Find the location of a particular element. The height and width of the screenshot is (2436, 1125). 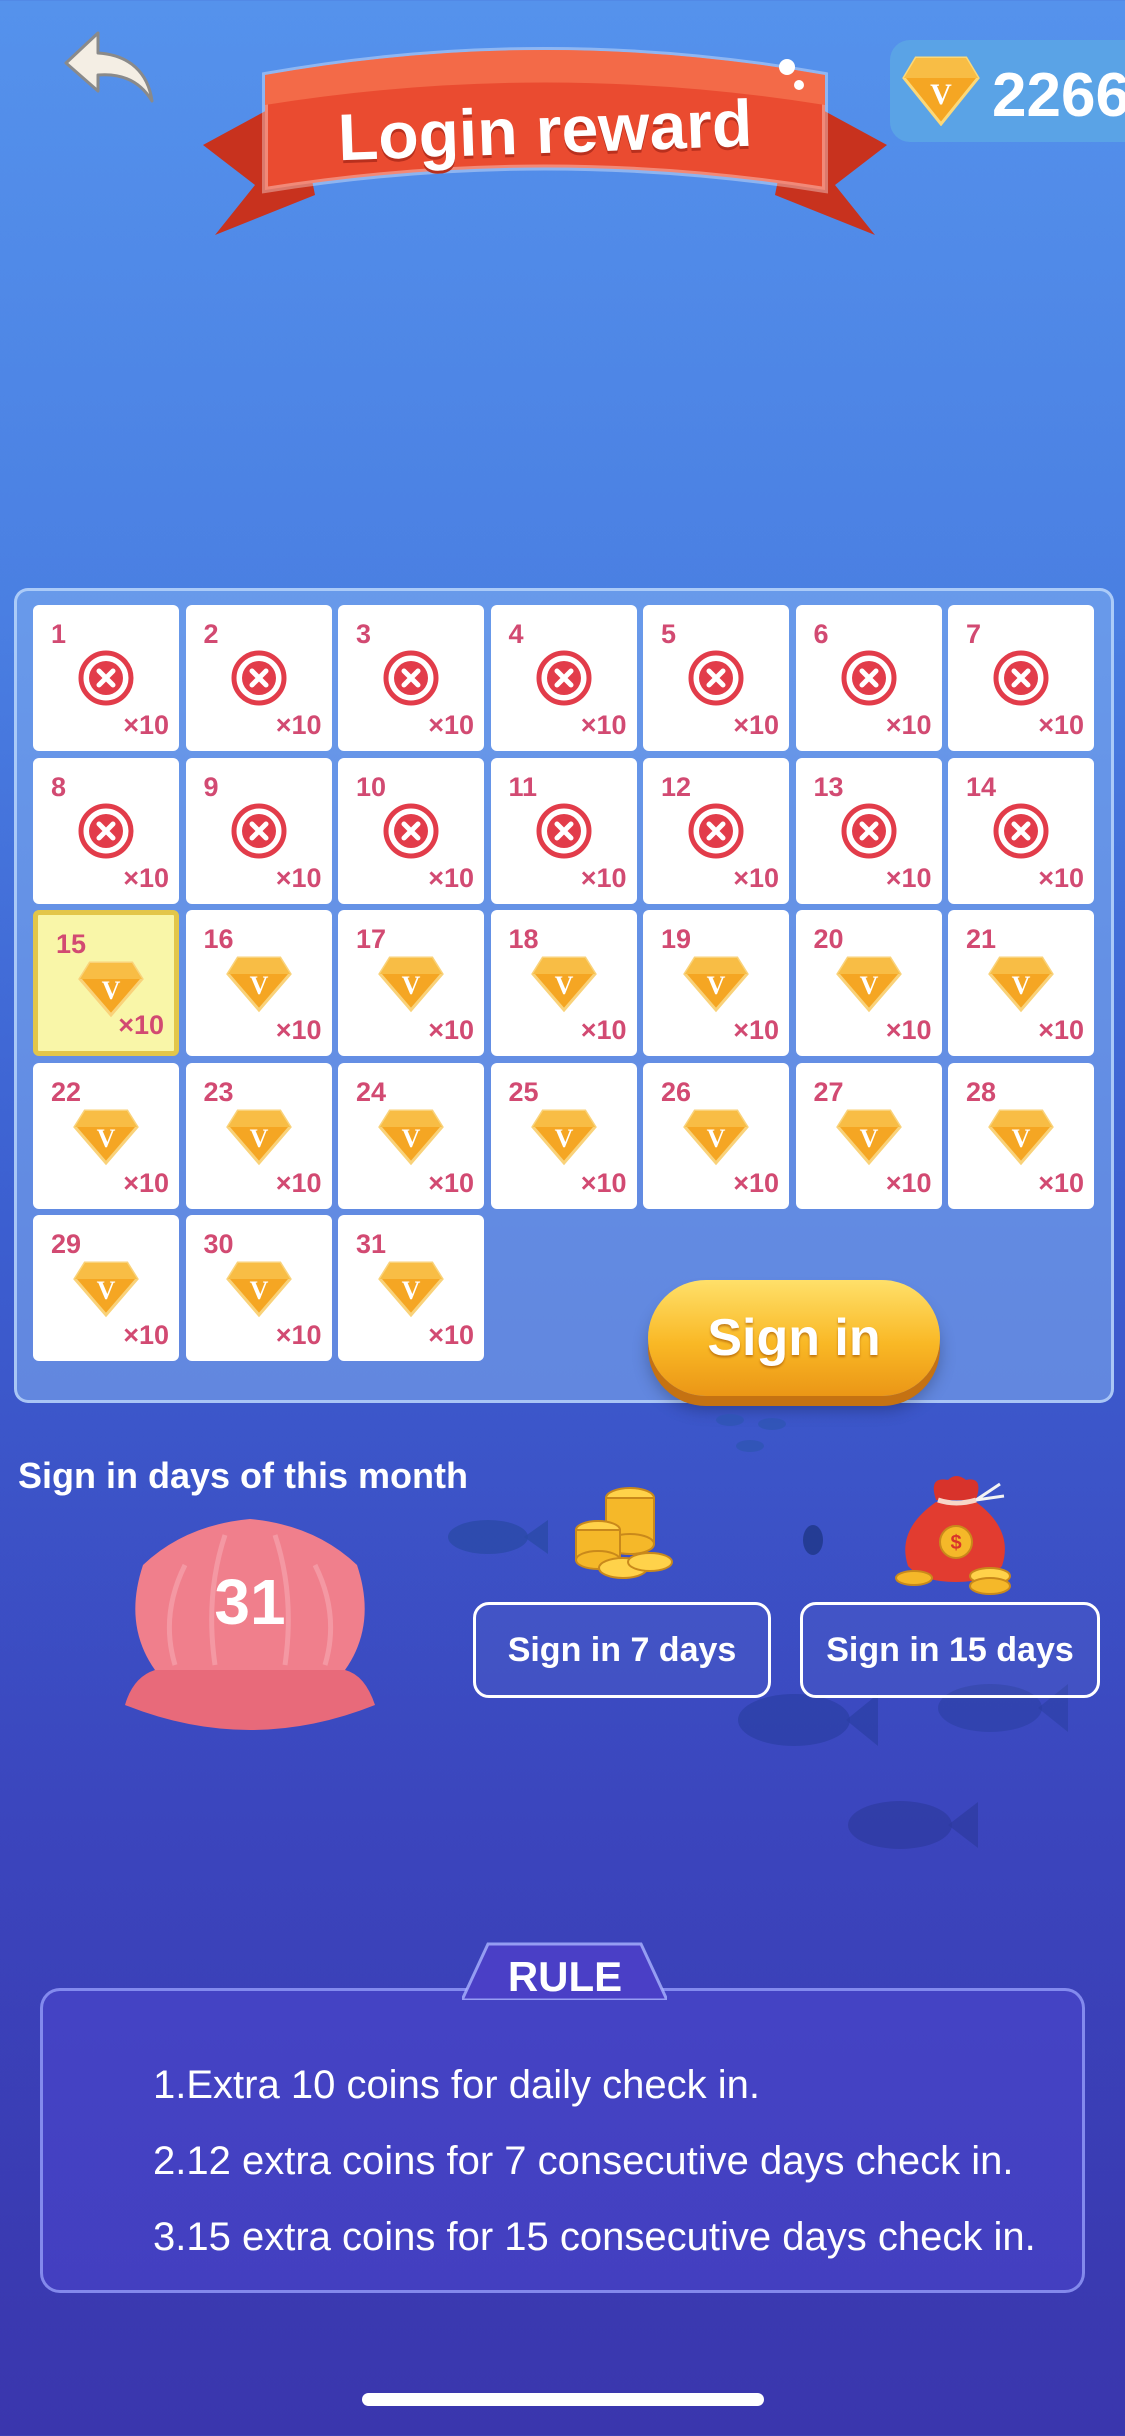

day-cell: 10 ×10 is located at coordinates (411, 830).